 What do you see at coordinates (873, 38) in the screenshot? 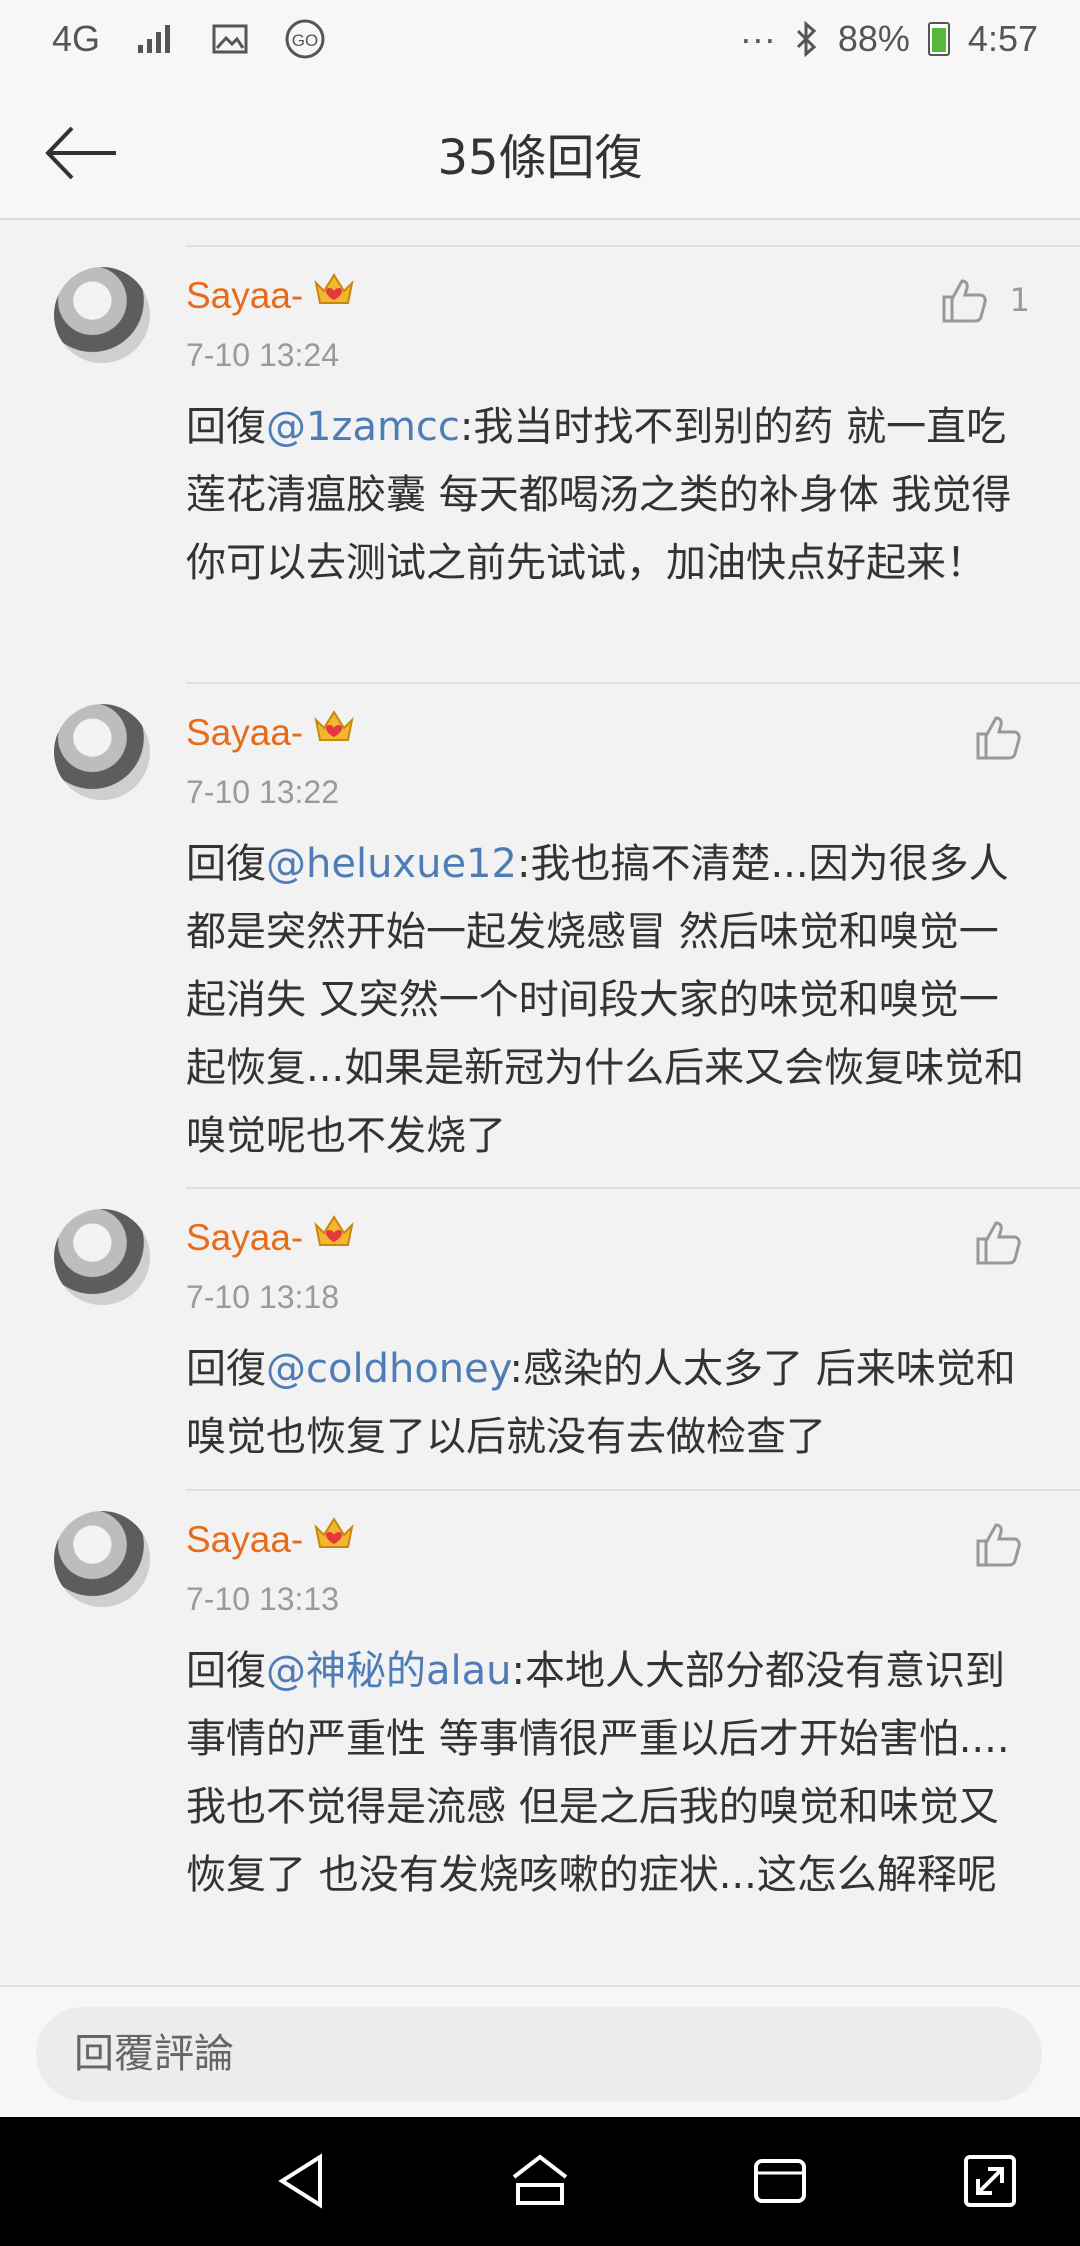
I see `battery-percent: 88%` at bounding box center [873, 38].